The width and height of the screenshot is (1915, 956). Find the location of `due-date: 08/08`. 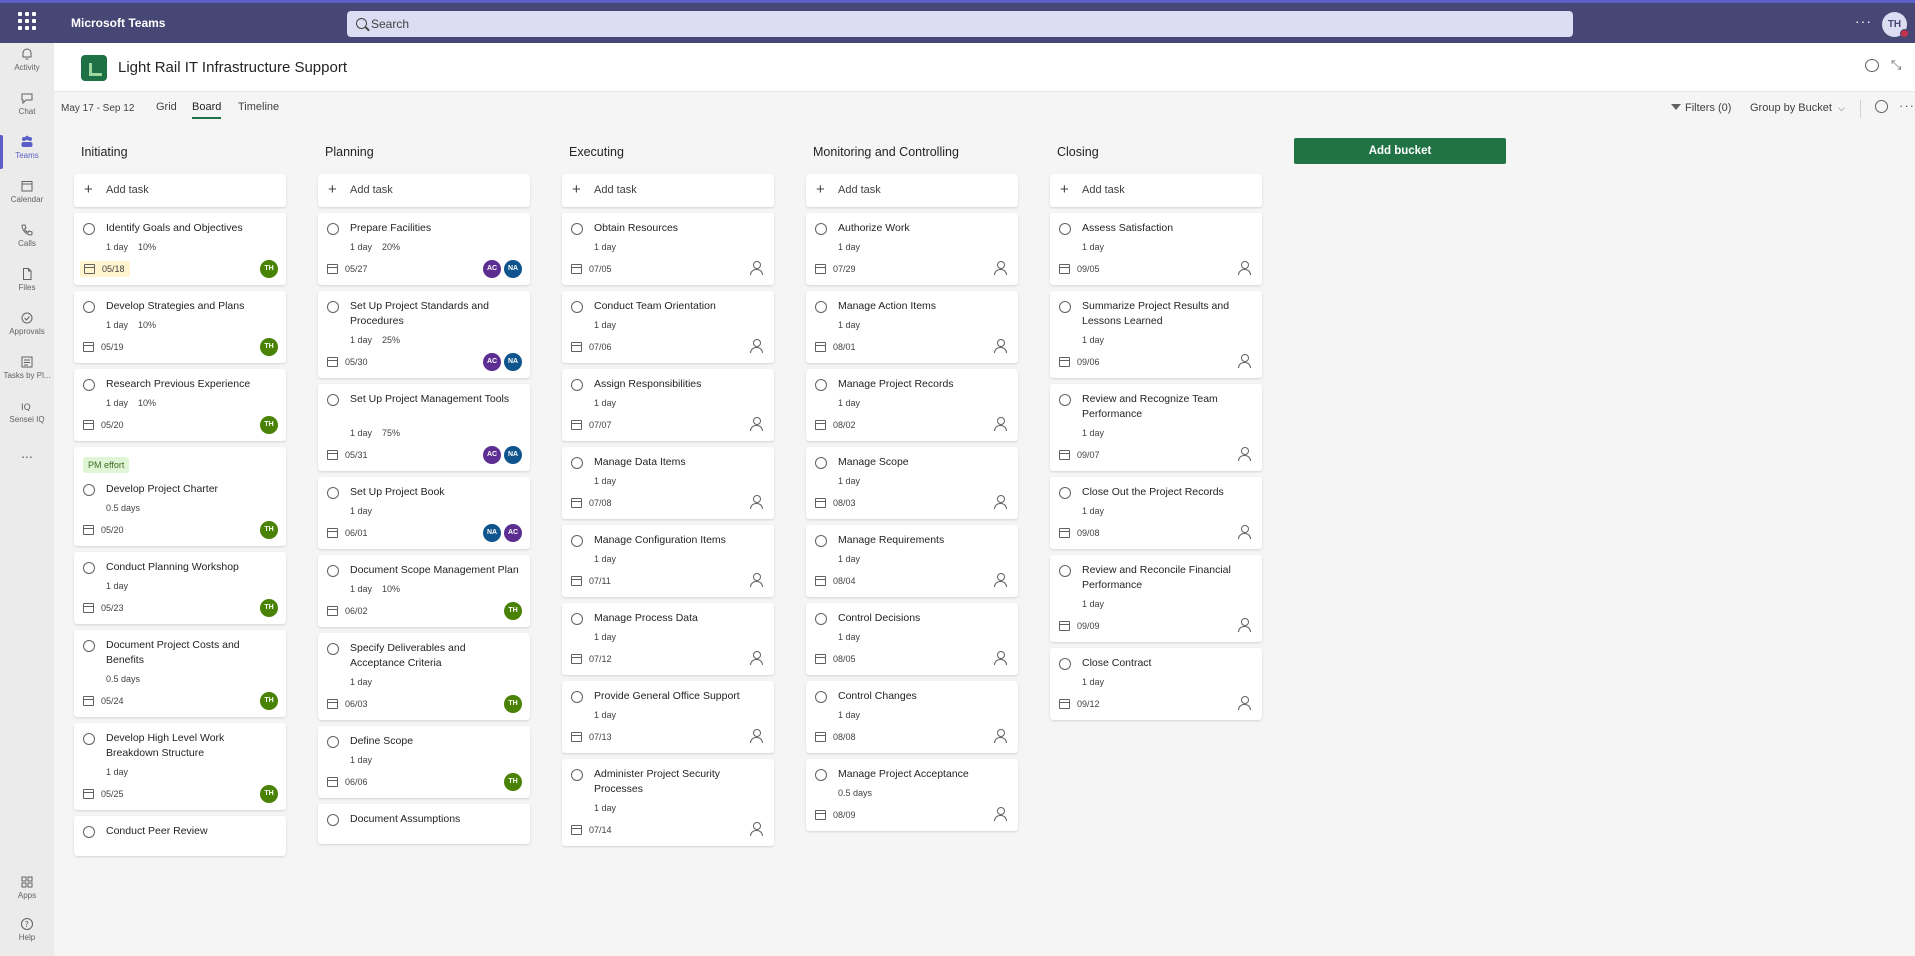

due-date: 08/08 is located at coordinates (835, 737).